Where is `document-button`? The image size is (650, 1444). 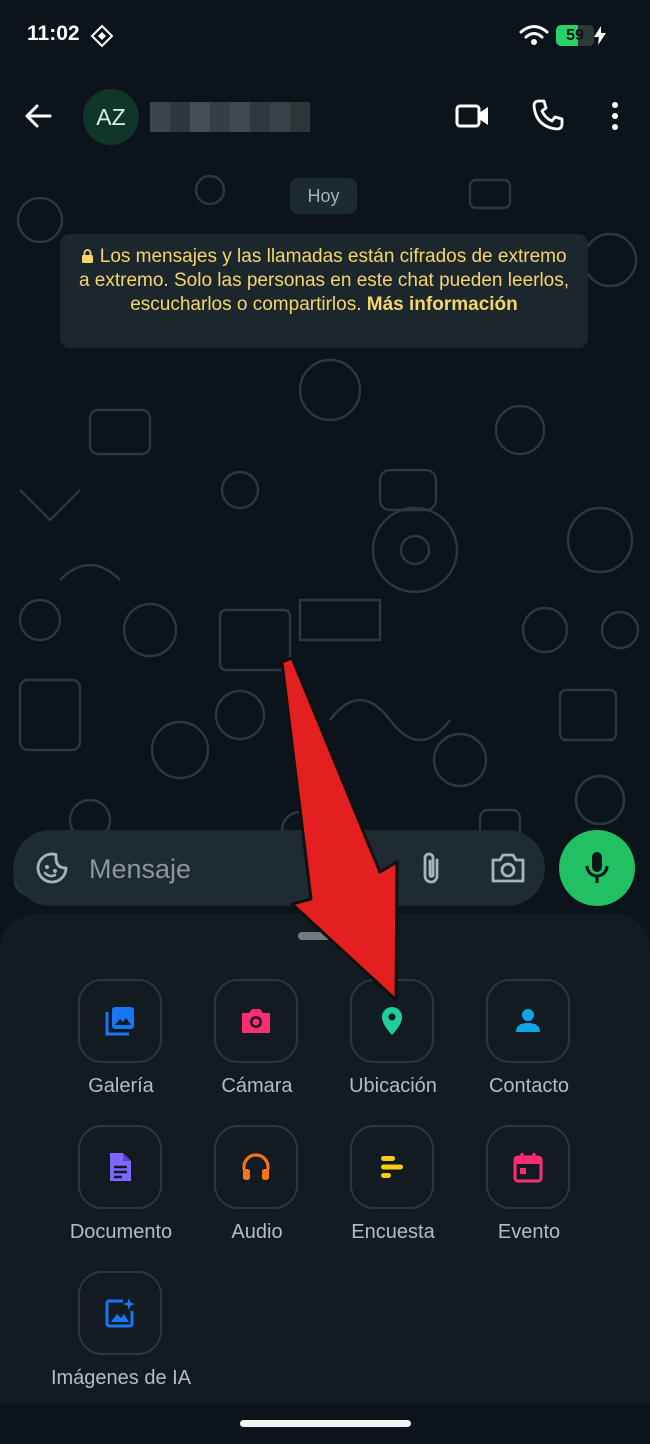
document-button is located at coordinates (120, 1167).